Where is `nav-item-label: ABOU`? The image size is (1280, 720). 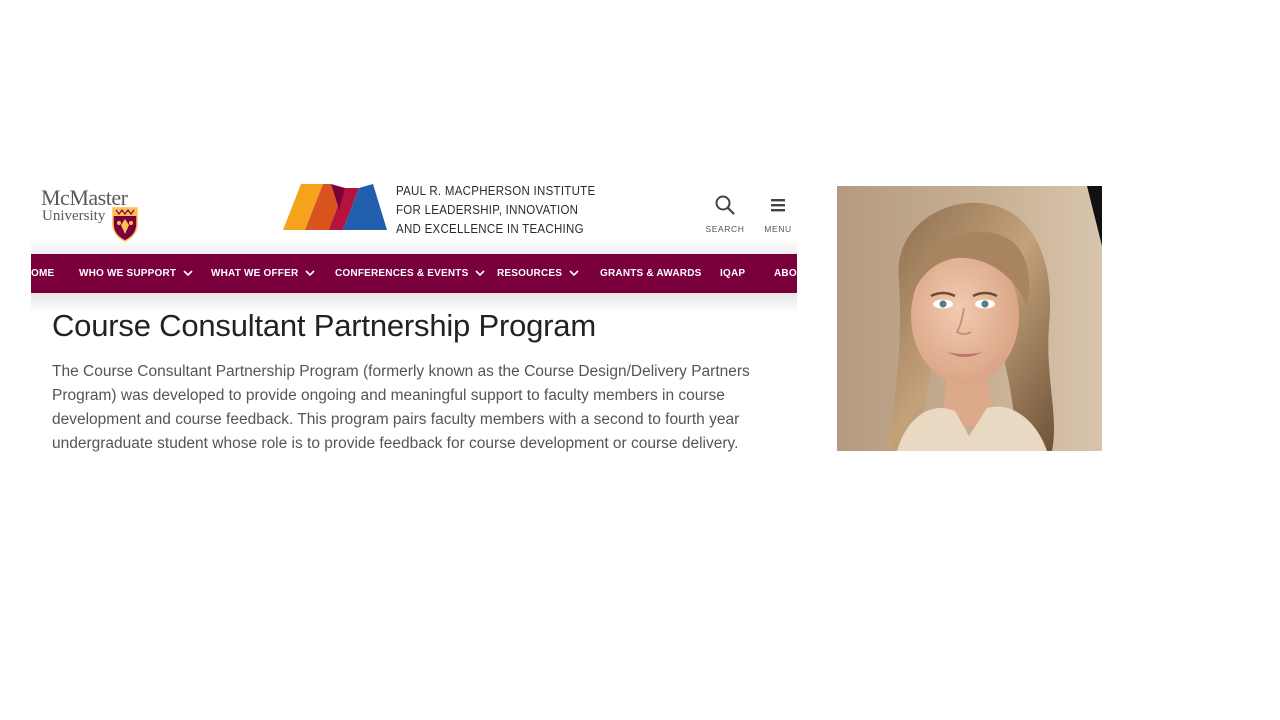 nav-item-label: ABOU is located at coordinates (785, 273).